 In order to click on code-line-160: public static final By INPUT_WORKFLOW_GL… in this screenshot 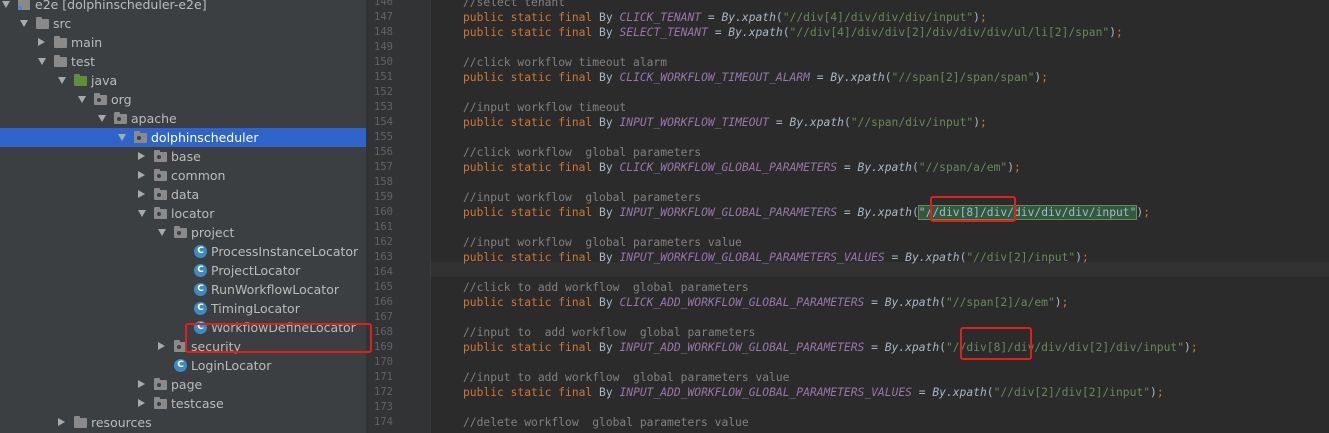, I will do `click(807, 212)`.